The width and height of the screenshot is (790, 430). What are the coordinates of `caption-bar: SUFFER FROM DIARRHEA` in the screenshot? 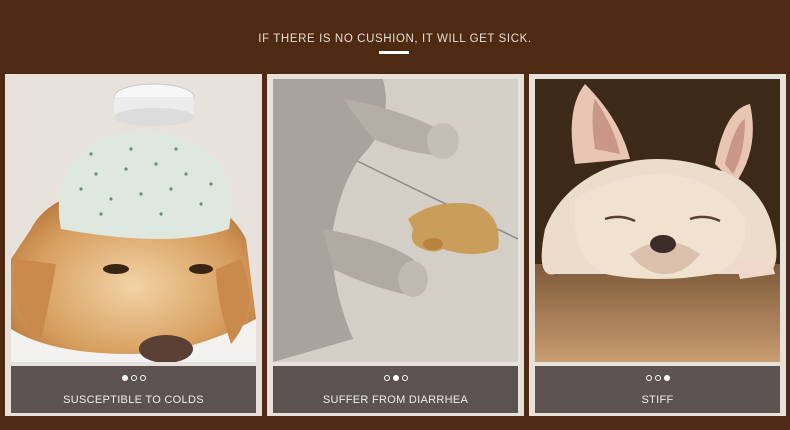 It's located at (395, 389).